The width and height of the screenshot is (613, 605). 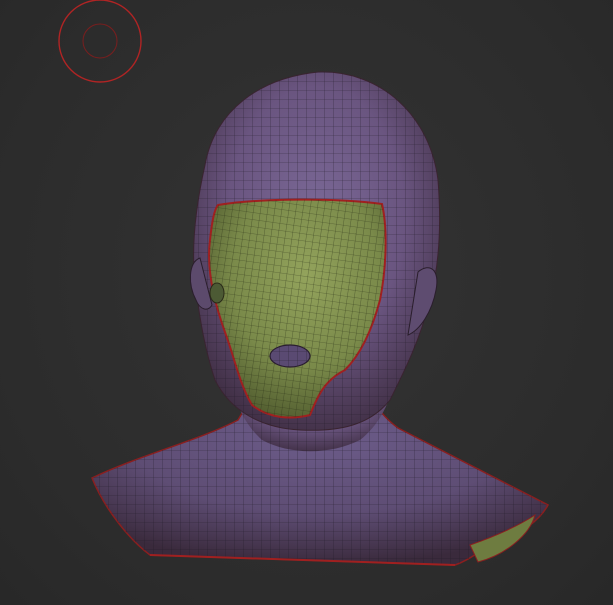 What do you see at coordinates (217, 293) in the screenshot?
I see `eye-hole` at bounding box center [217, 293].